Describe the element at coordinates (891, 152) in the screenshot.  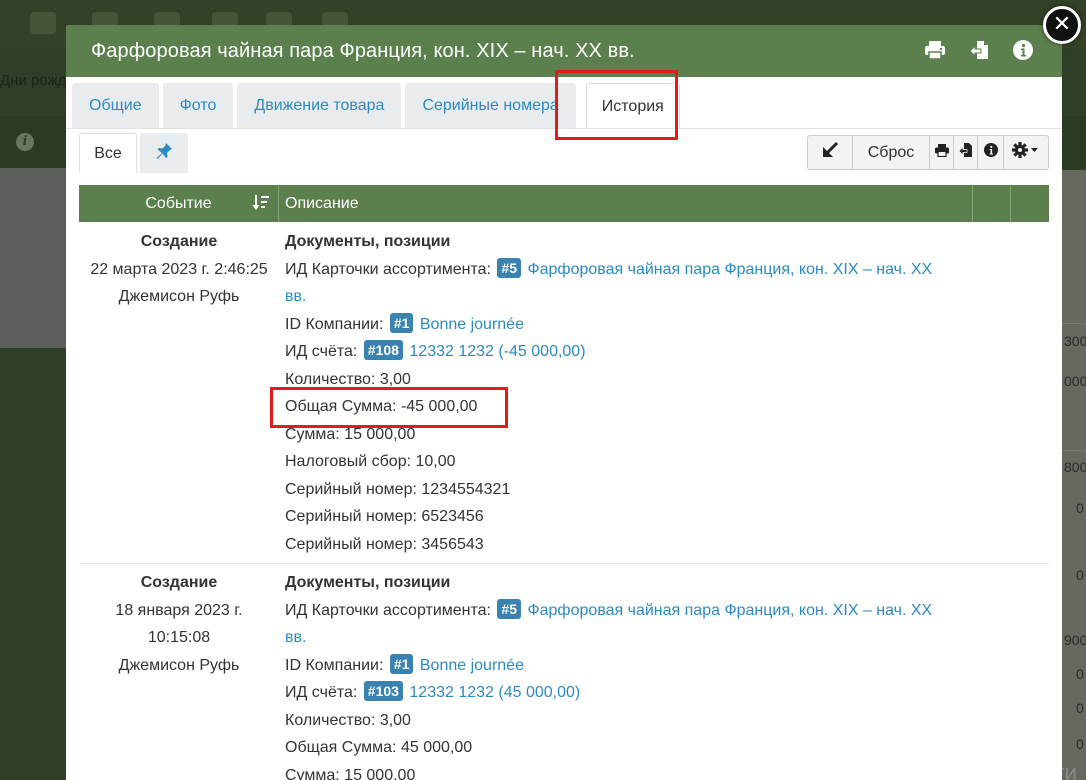
I see `reset-button: Сброс` at that location.